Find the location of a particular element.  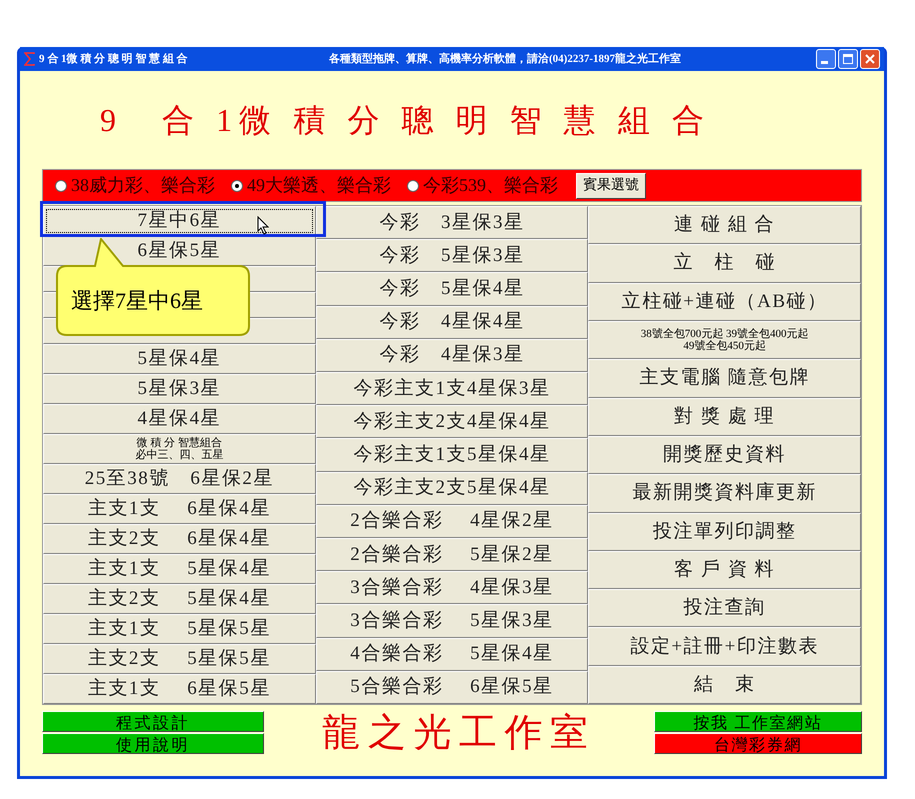

menu-button: 主支2支 5星保4星 is located at coordinates (179, 599).